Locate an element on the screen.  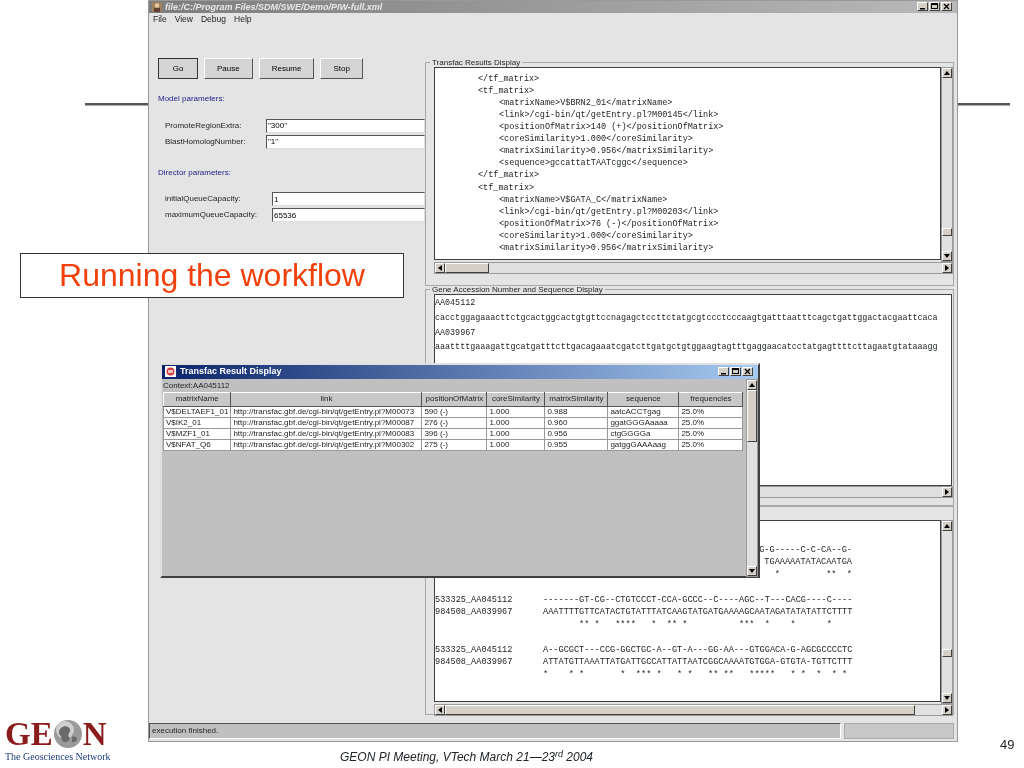
xml-line: <link>/cgi-bin/qt/getEntry.pl?M00203</link> is located at coordinates (609, 211).